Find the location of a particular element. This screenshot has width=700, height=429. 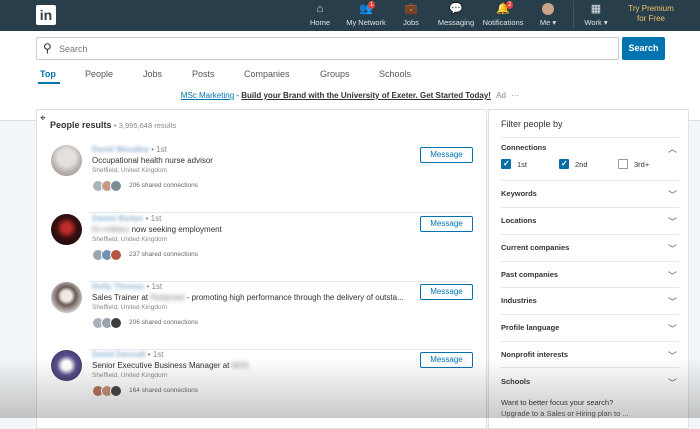

home-icon: ⌂ is located at coordinates (320, 9).